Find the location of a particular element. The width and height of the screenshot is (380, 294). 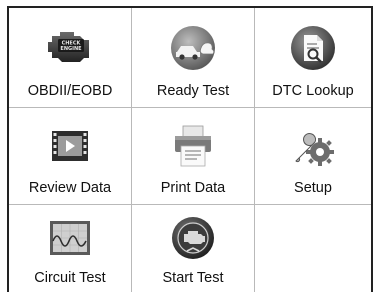

menu-item-label: Print Data is located at coordinates (193, 188).